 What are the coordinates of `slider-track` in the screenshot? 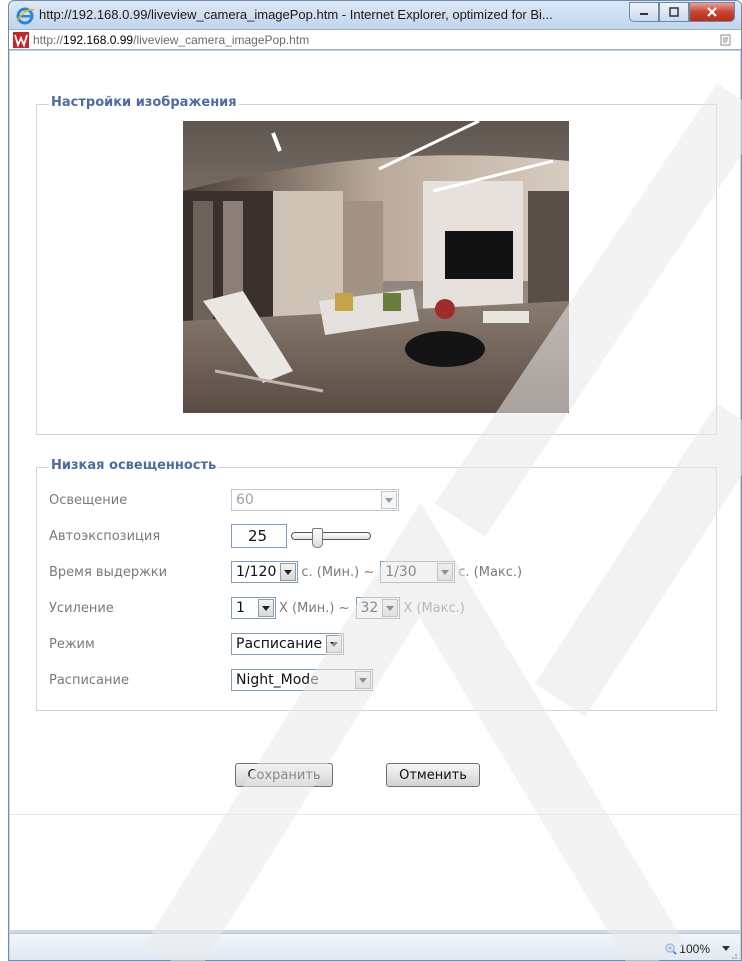 It's located at (331, 536).